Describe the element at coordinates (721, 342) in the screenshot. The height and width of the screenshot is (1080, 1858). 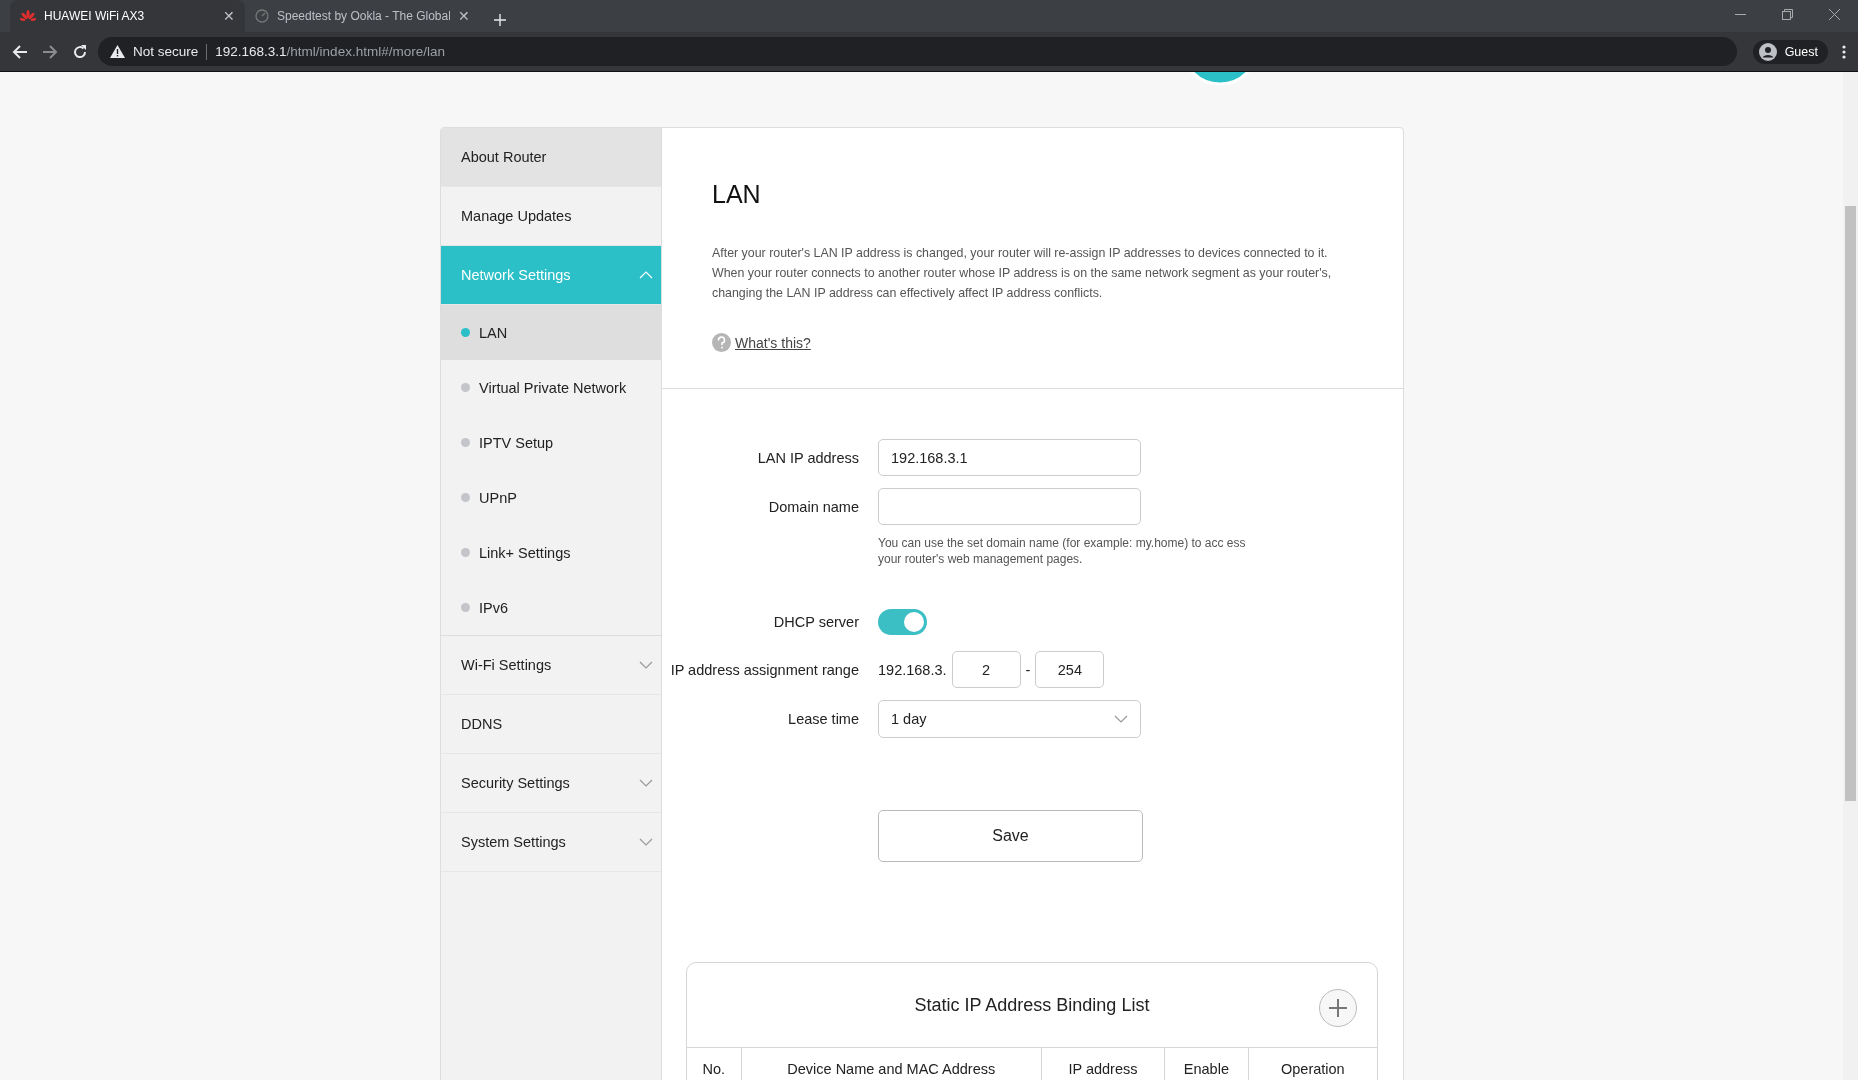
I see `question-icon` at that location.